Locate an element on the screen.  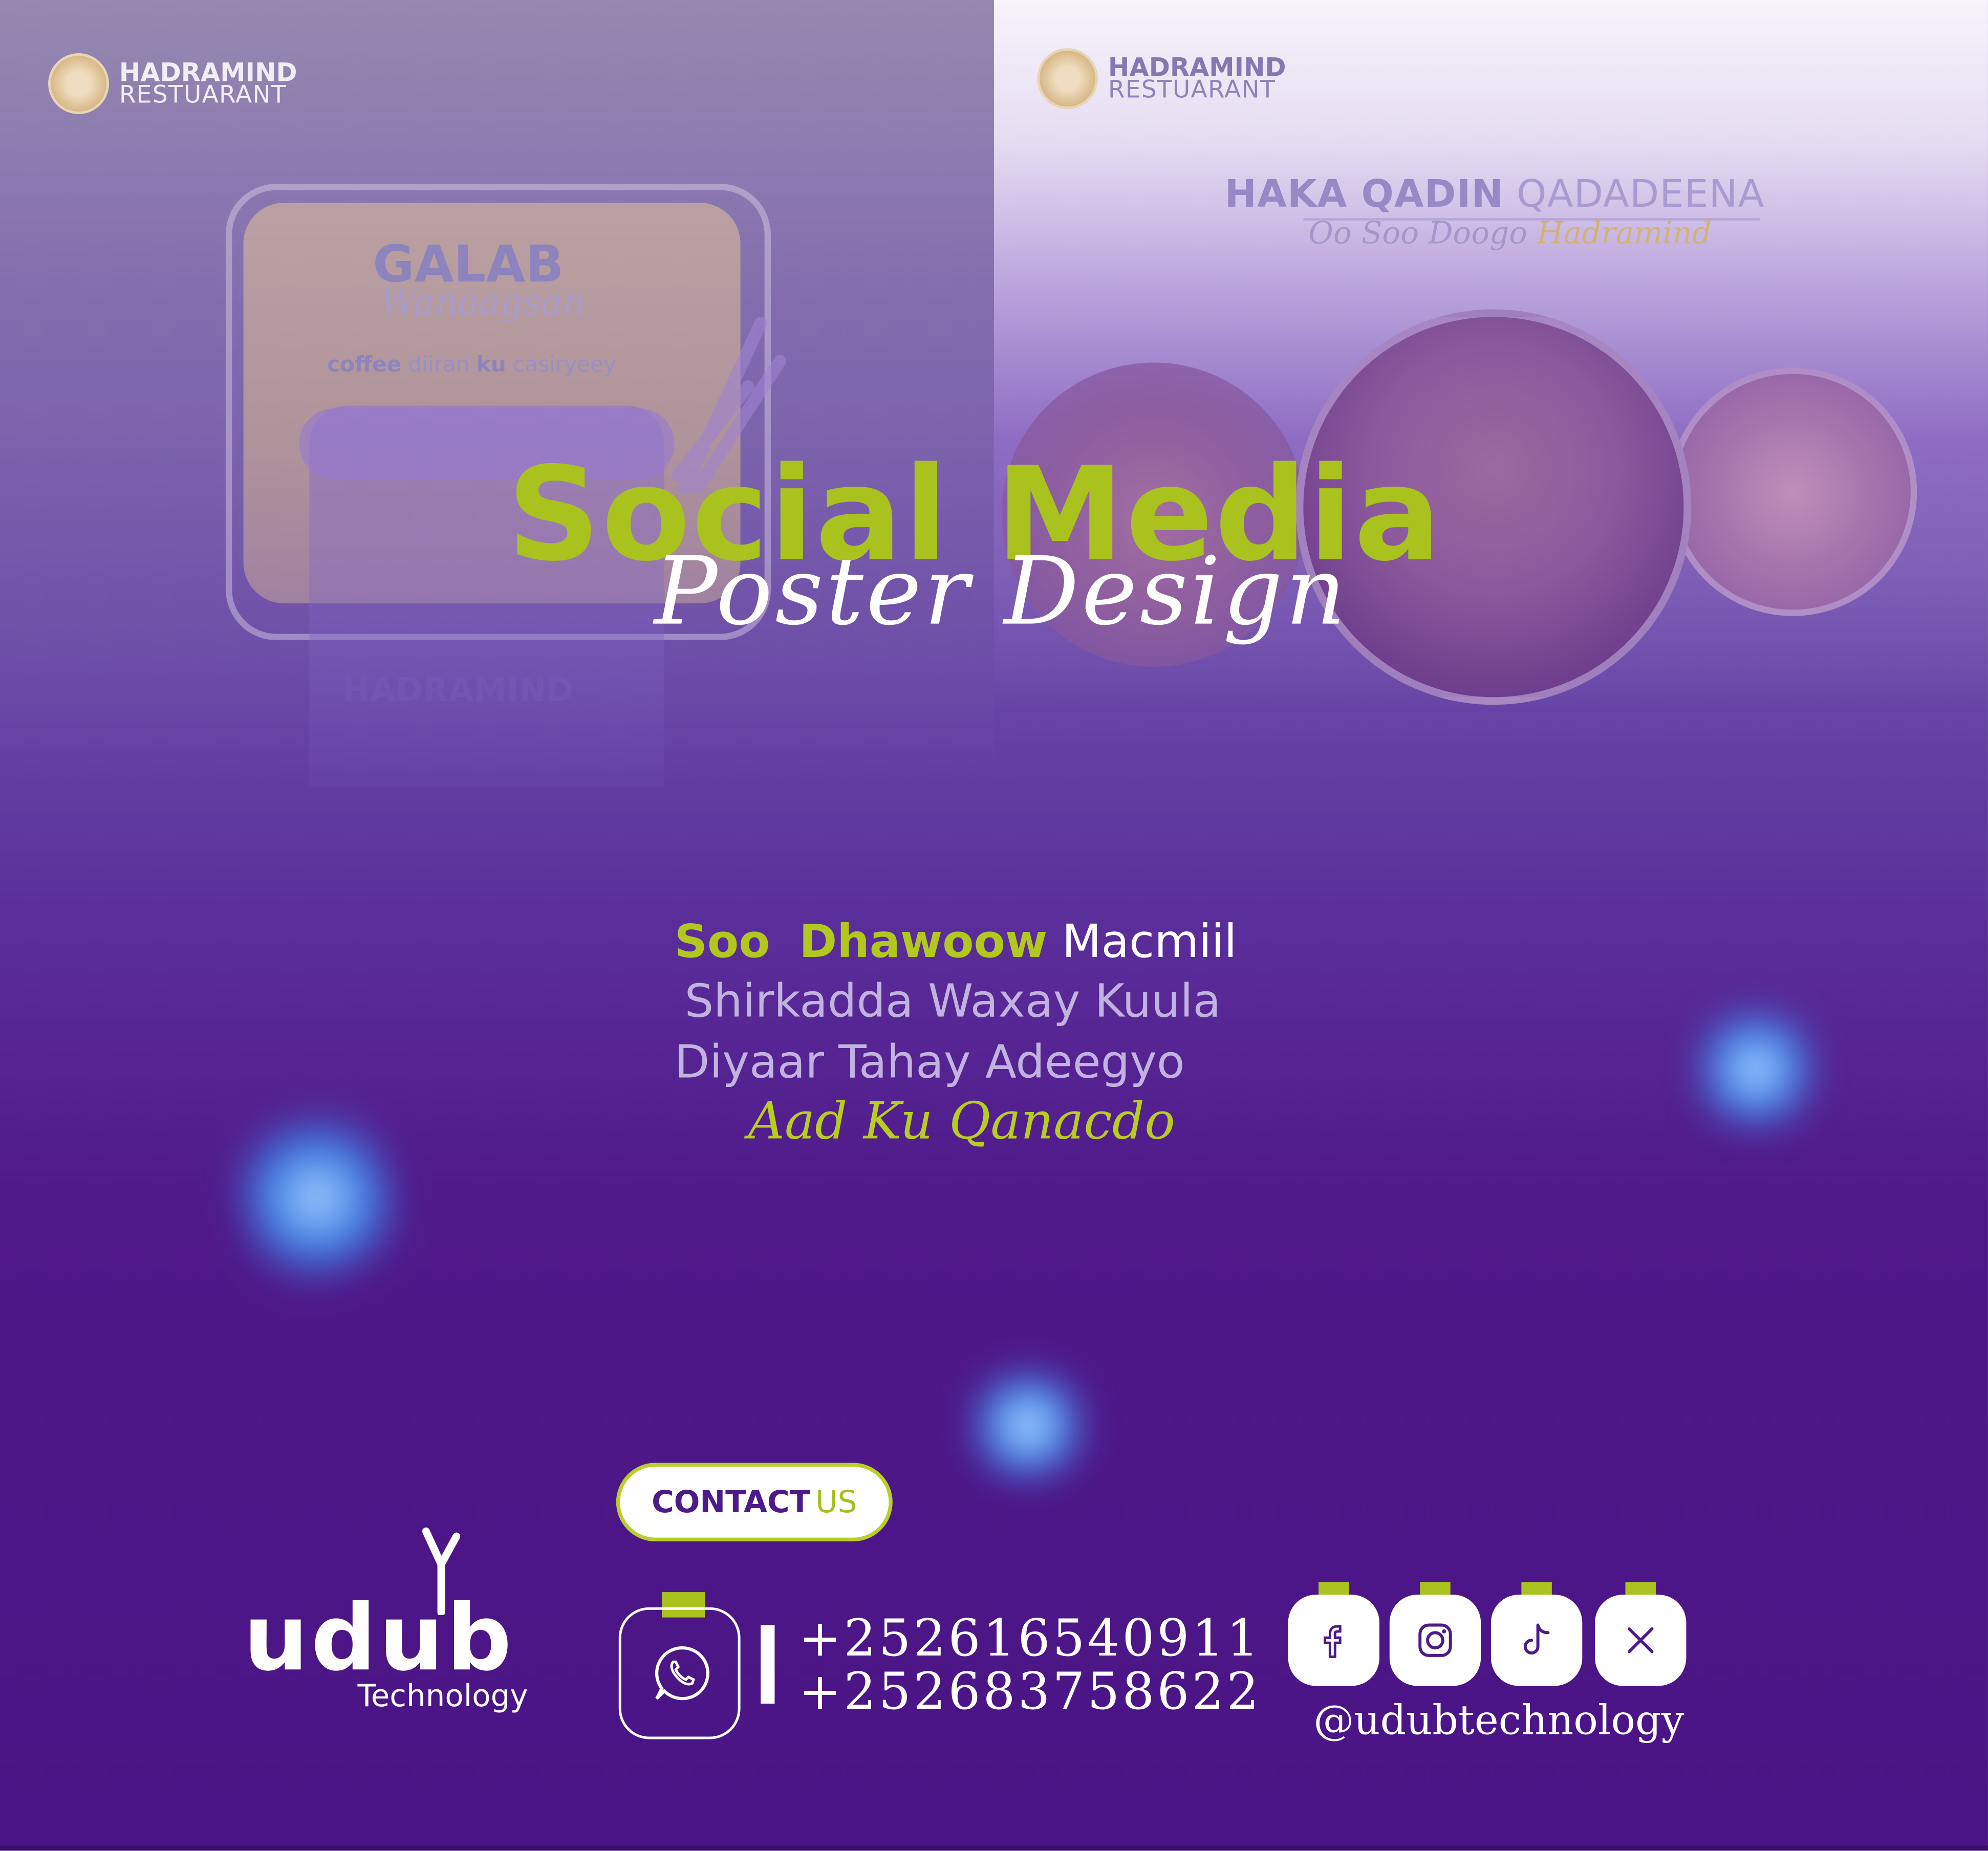
phone-numbers: +252616540911 +252683758622 is located at coordinates (1030, 1666).